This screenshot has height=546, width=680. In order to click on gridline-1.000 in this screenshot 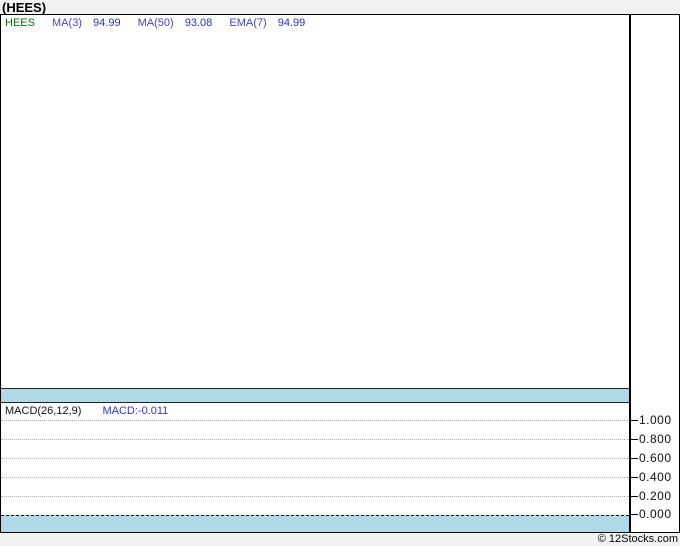, I will do `click(315, 420)`.